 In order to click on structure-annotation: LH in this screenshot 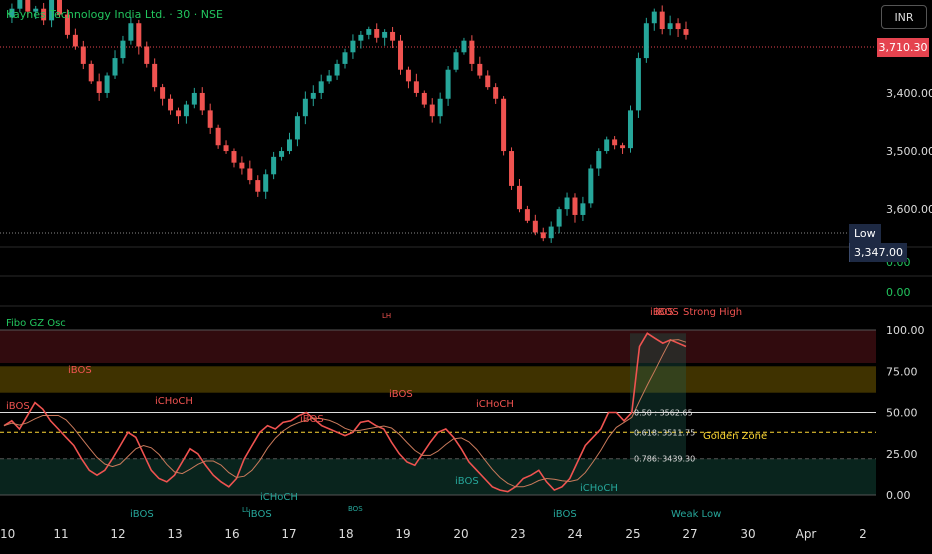, I will do `click(386, 316)`.